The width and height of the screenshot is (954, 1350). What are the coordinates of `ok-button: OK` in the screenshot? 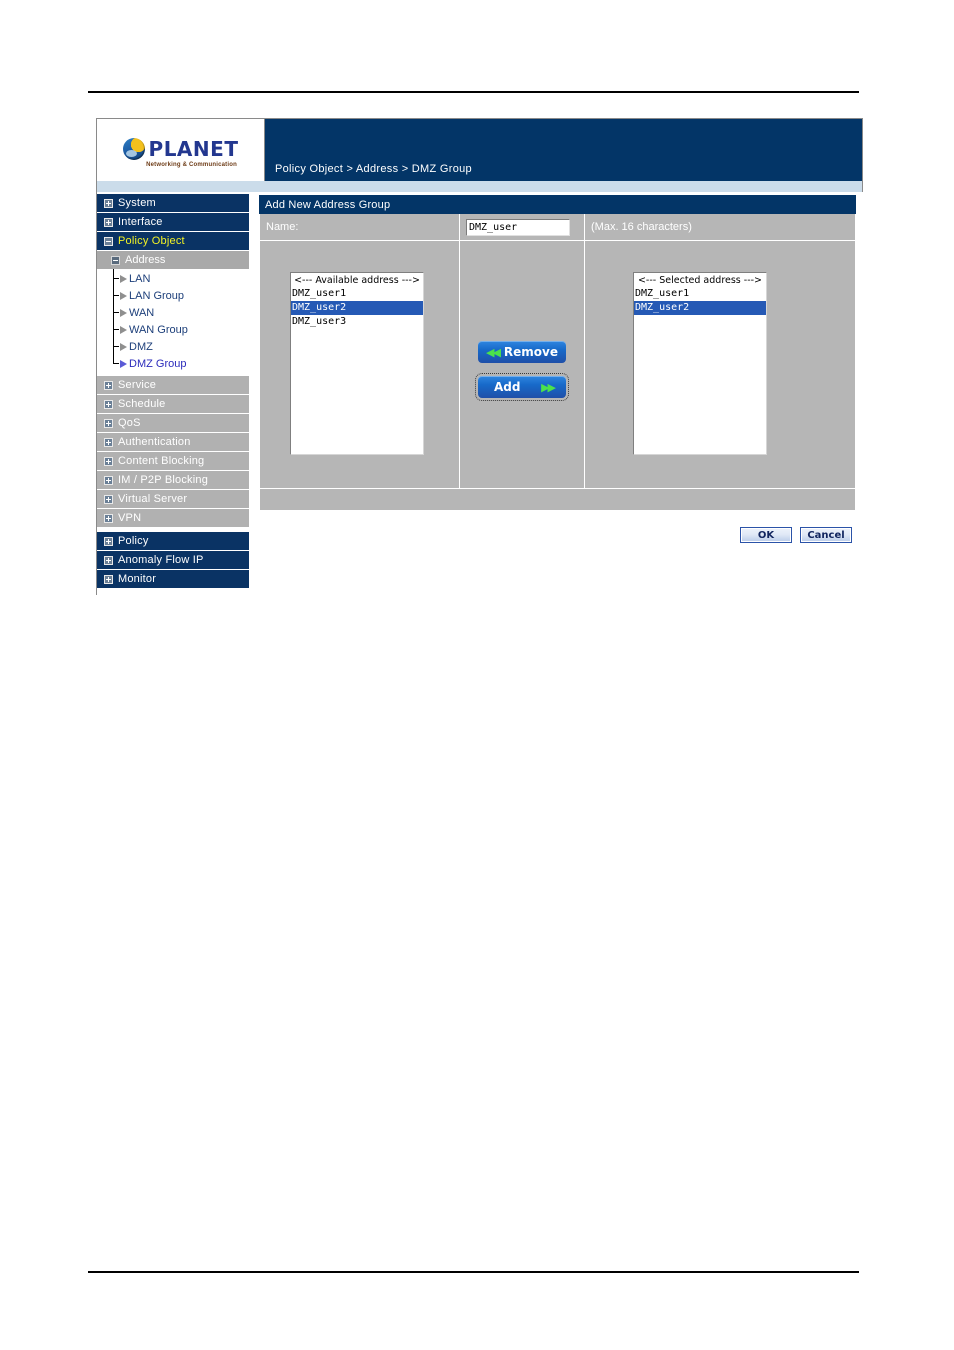 It's located at (766, 535).